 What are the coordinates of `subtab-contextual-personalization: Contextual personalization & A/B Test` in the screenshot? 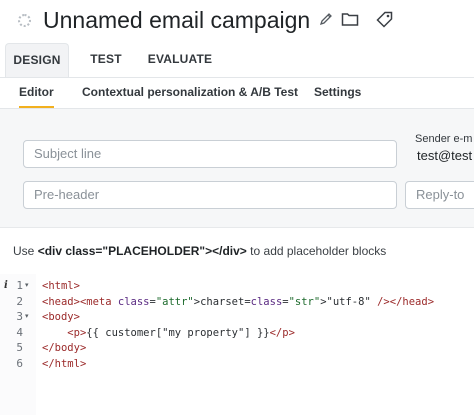 It's located at (190, 92).